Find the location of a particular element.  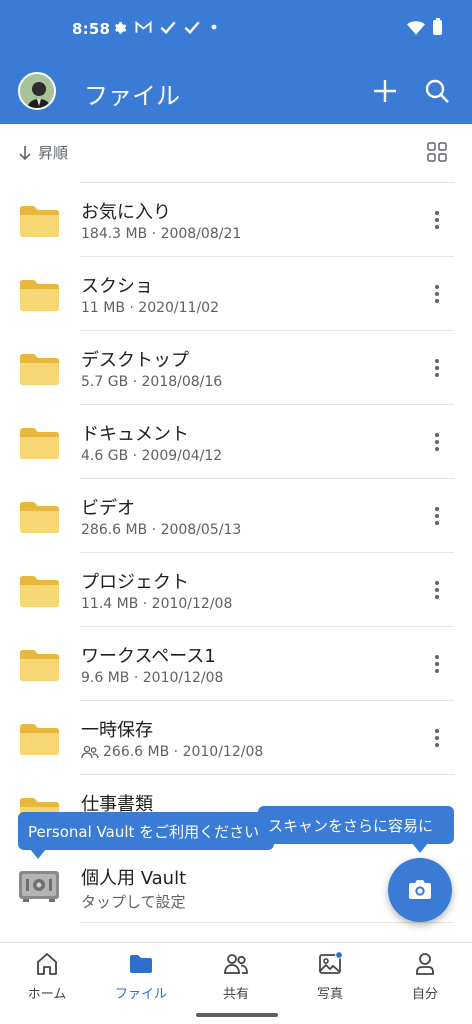

bottom-navigation: ホーム ファイル 共有 写真 自分 is located at coordinates (236, 983).